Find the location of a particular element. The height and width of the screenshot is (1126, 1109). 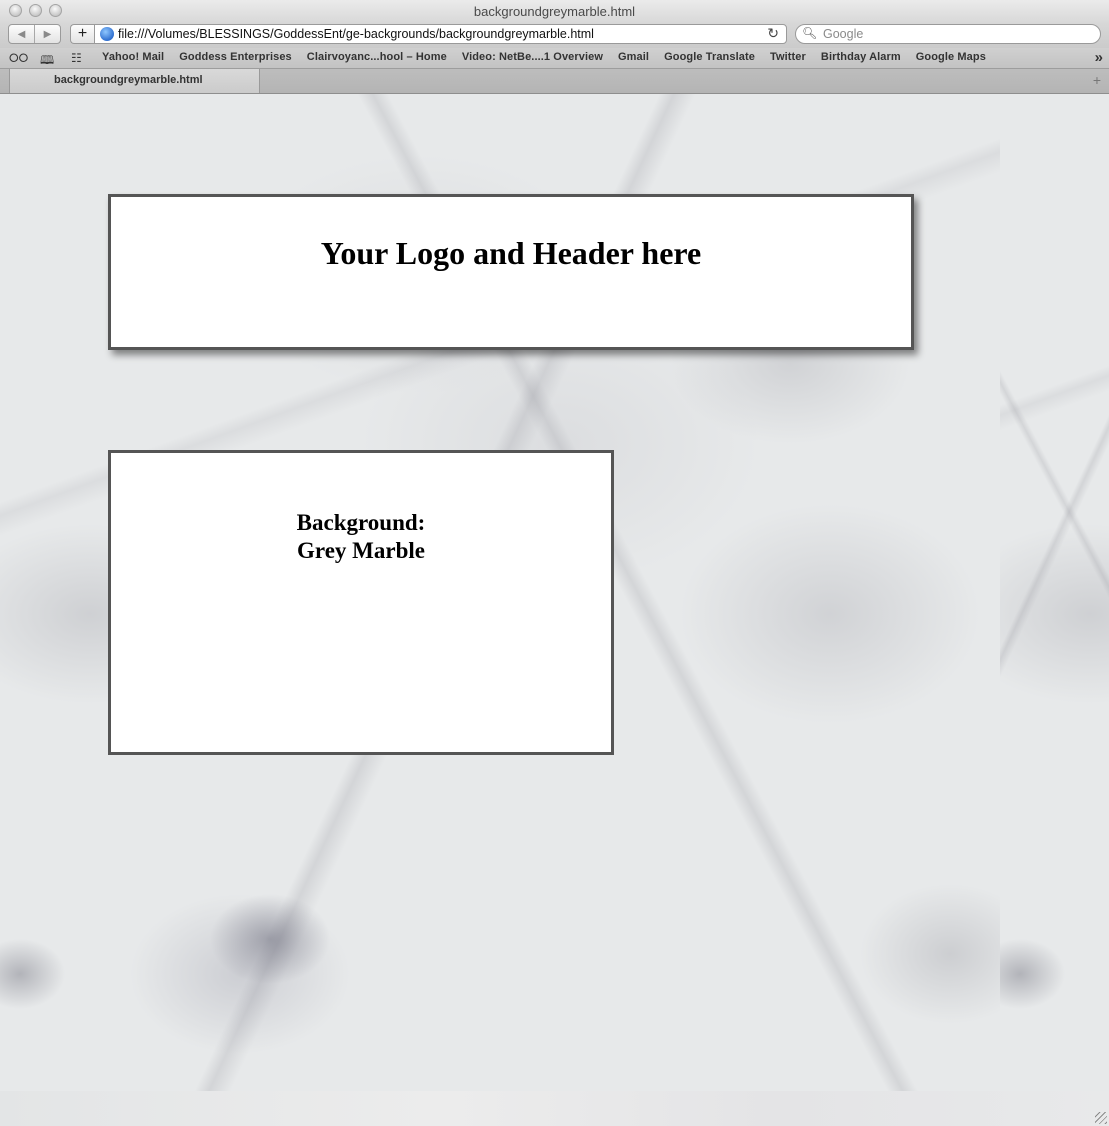

search-input is located at coordinates (948, 34).